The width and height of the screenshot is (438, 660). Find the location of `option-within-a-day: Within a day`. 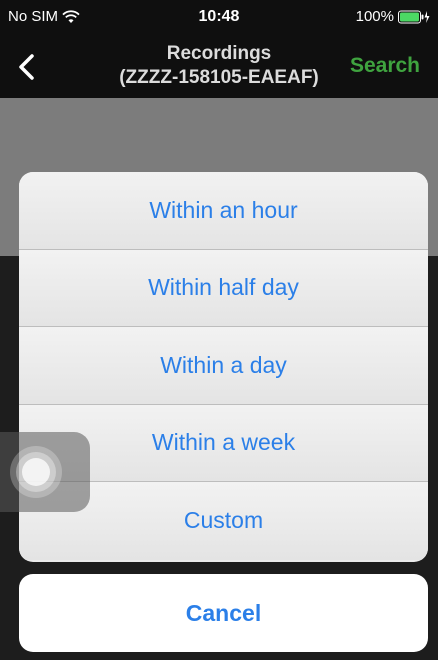

option-within-a-day: Within a day is located at coordinates (223, 366).